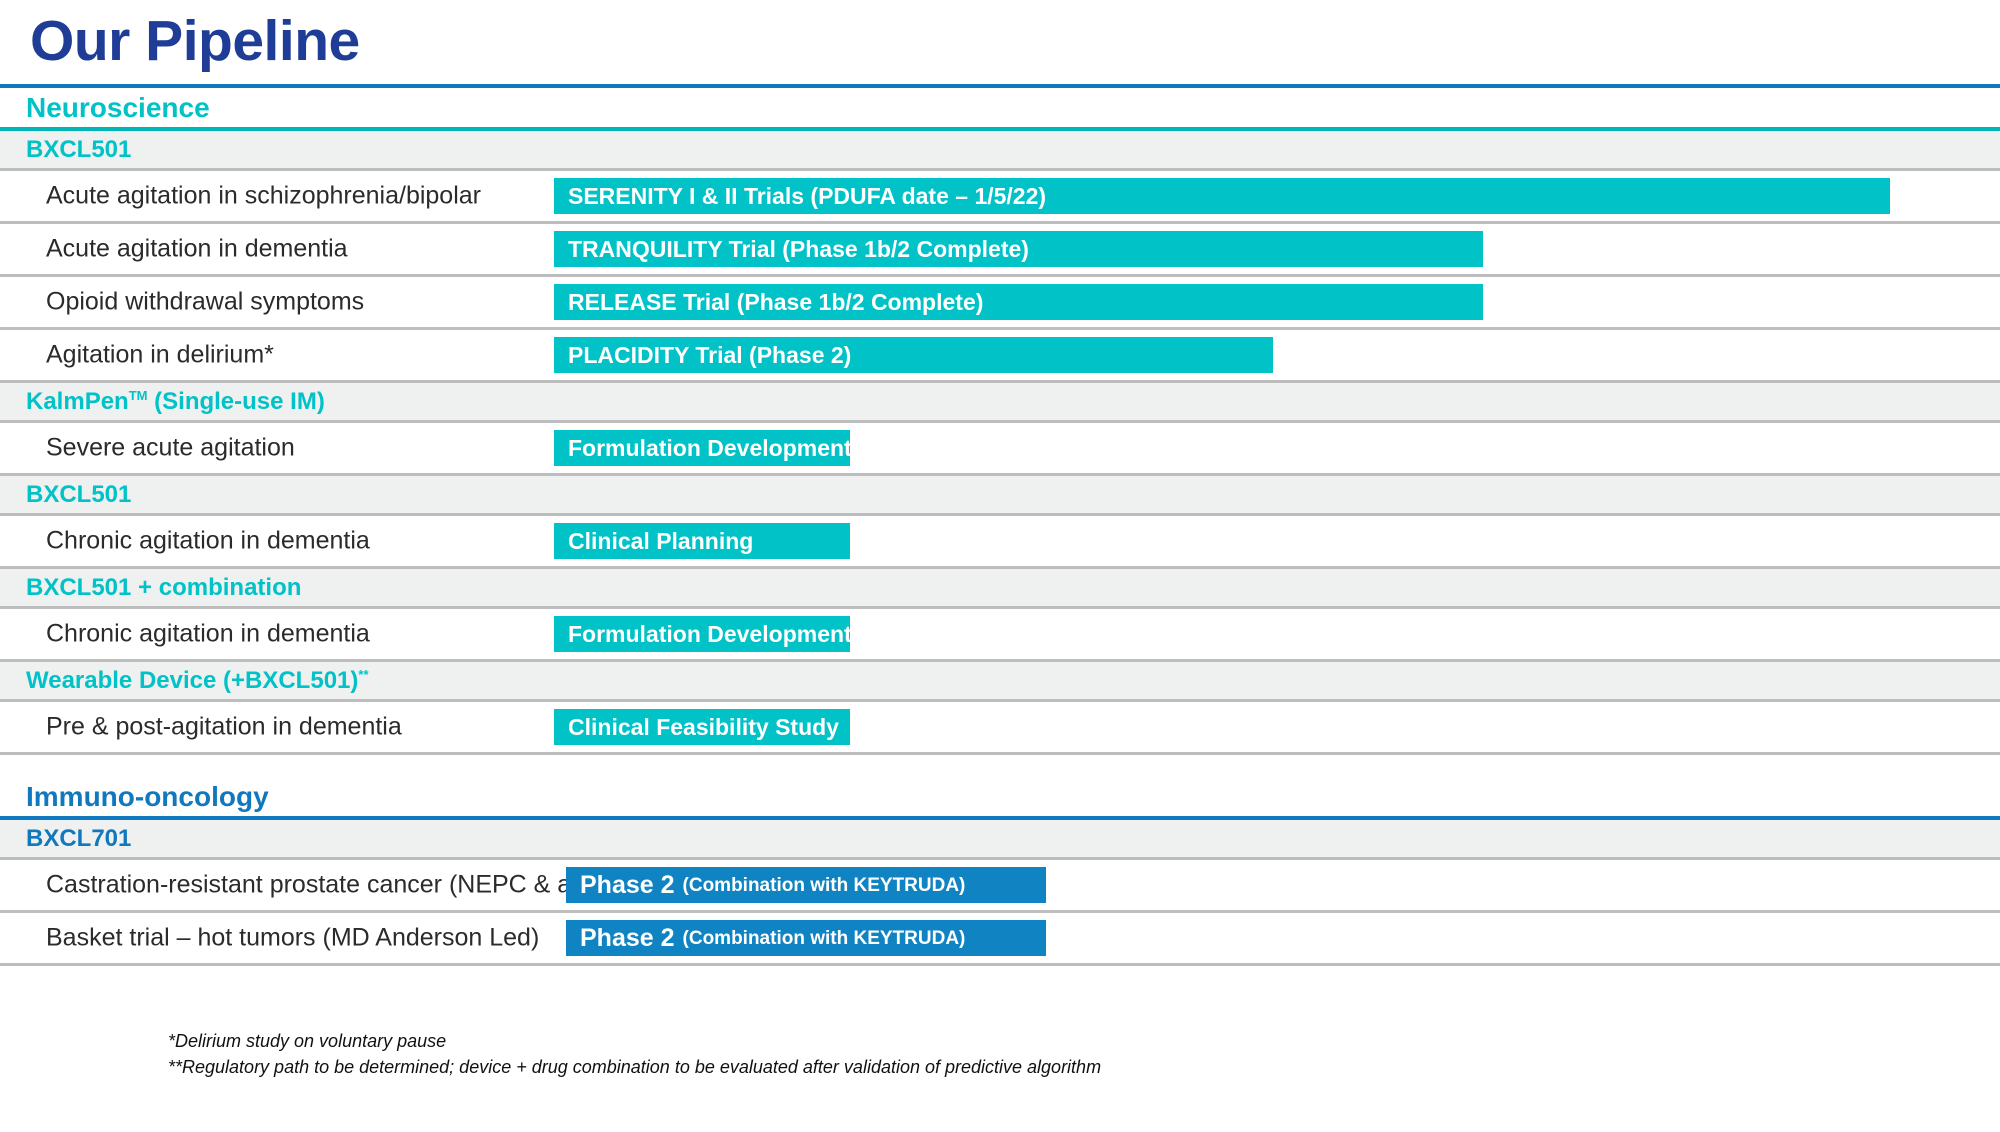  Describe the element at coordinates (710, 354) in the screenshot. I see `status-bar-label: PLACIDITY Trial (Phase 2)` at that location.